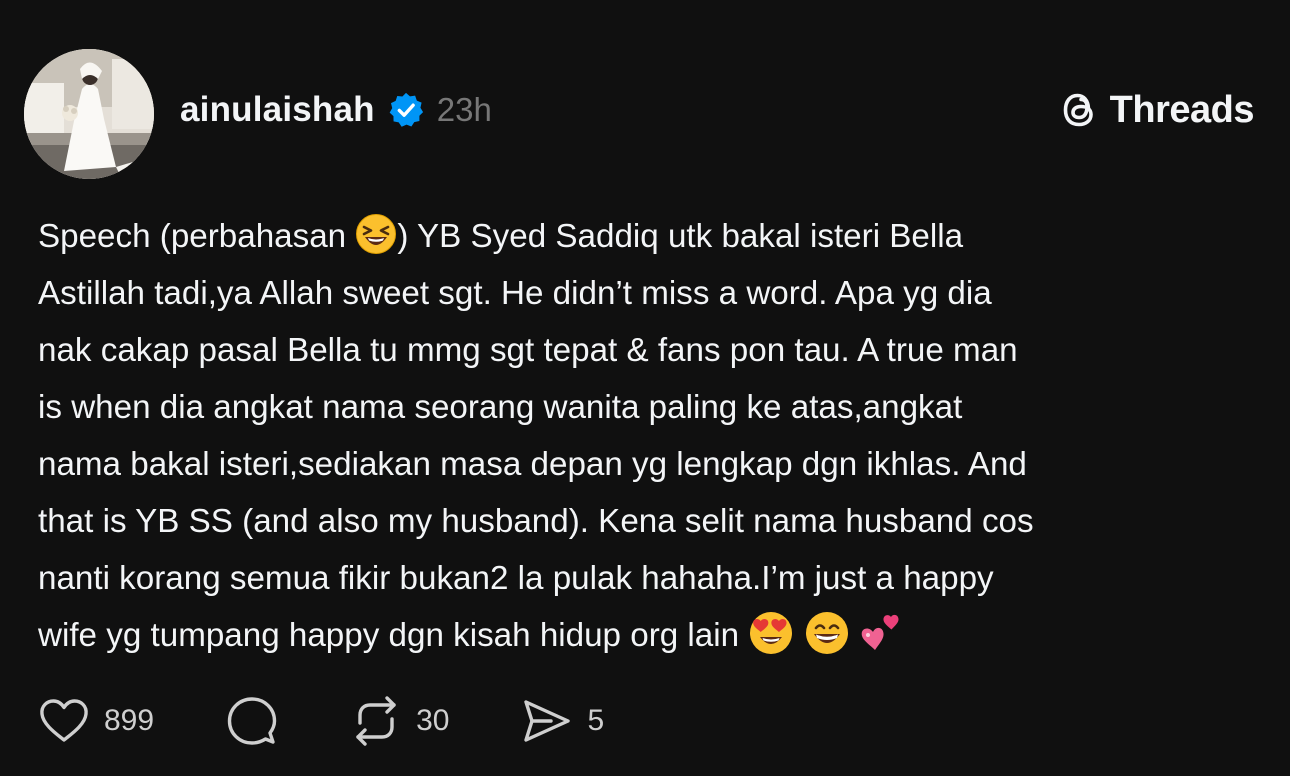 The image size is (1290, 776). I want to click on threads-brand: Threads, so click(1156, 110).